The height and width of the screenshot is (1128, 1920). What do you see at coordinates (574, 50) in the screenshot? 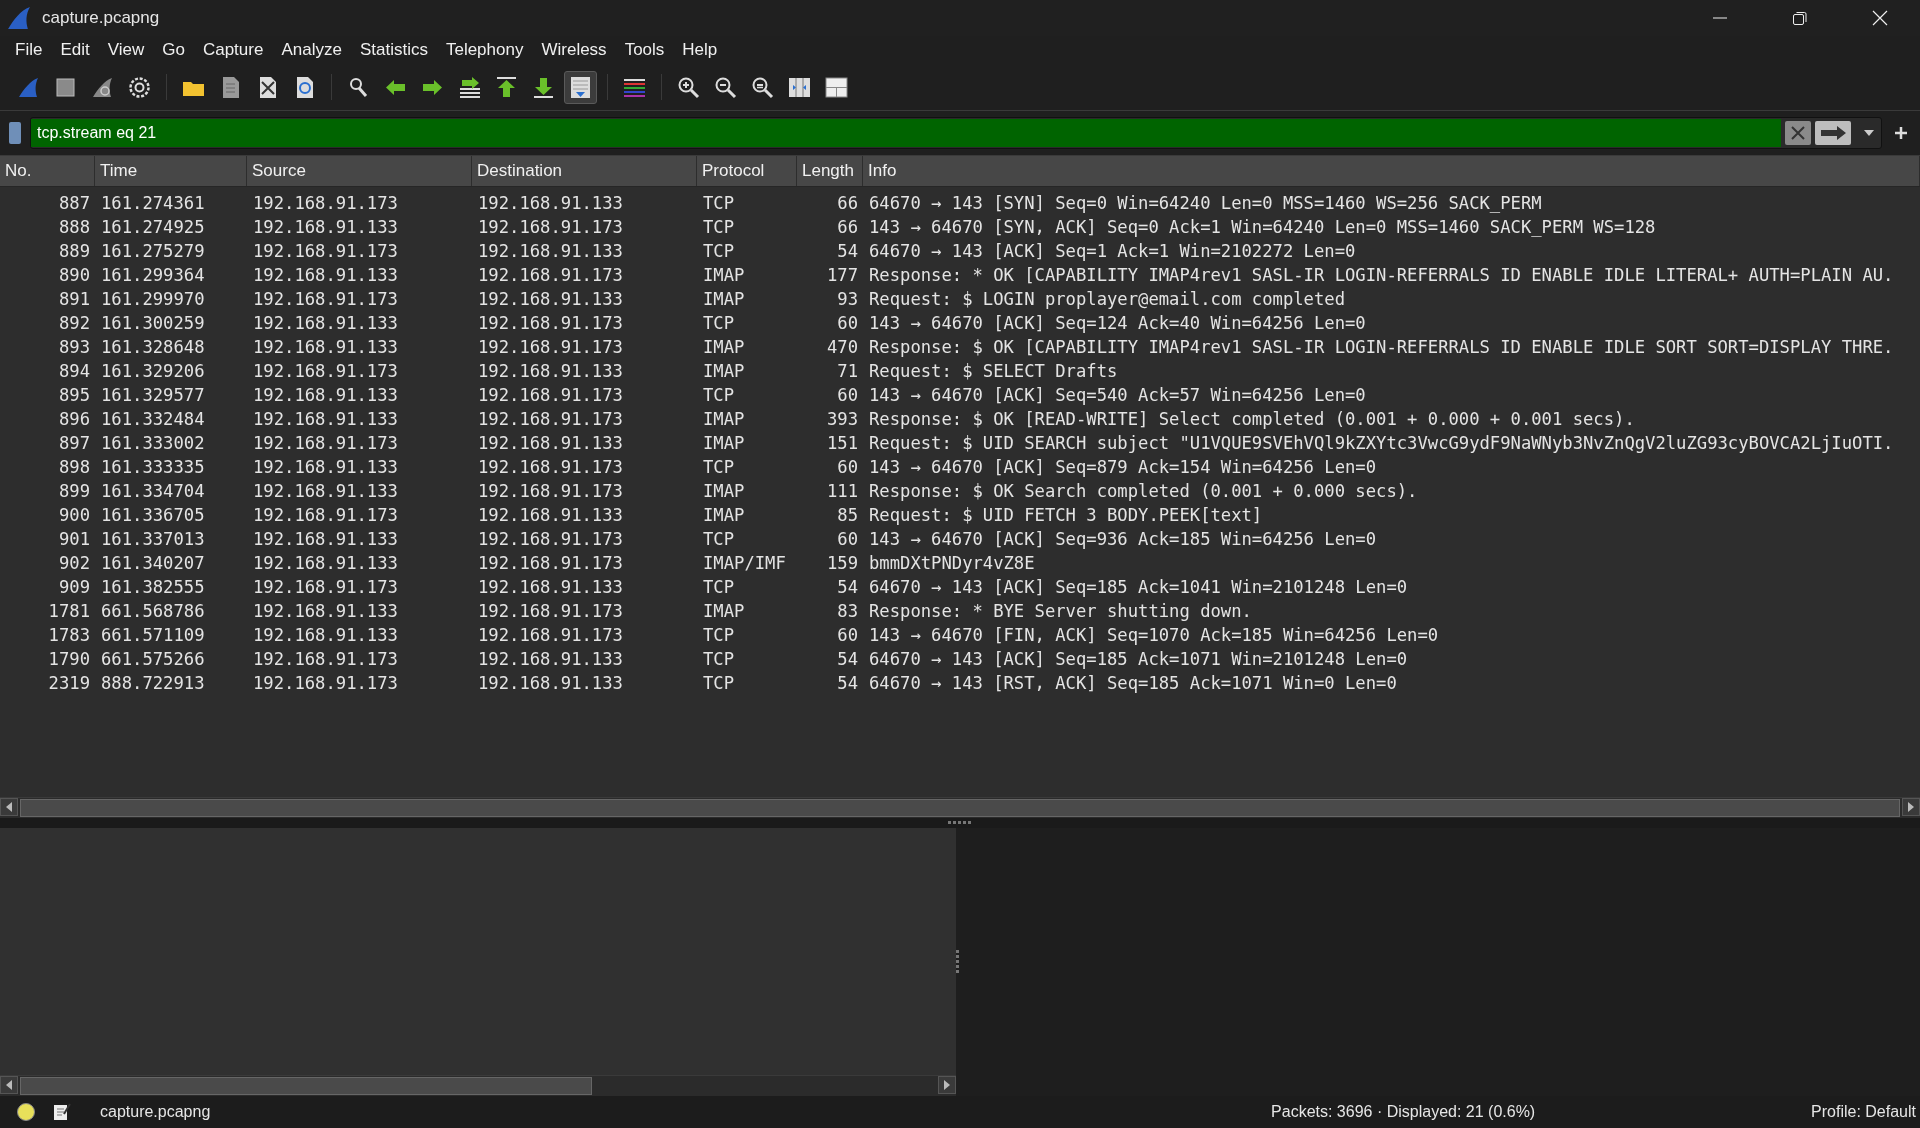
I see `menu-item: Wireless` at bounding box center [574, 50].